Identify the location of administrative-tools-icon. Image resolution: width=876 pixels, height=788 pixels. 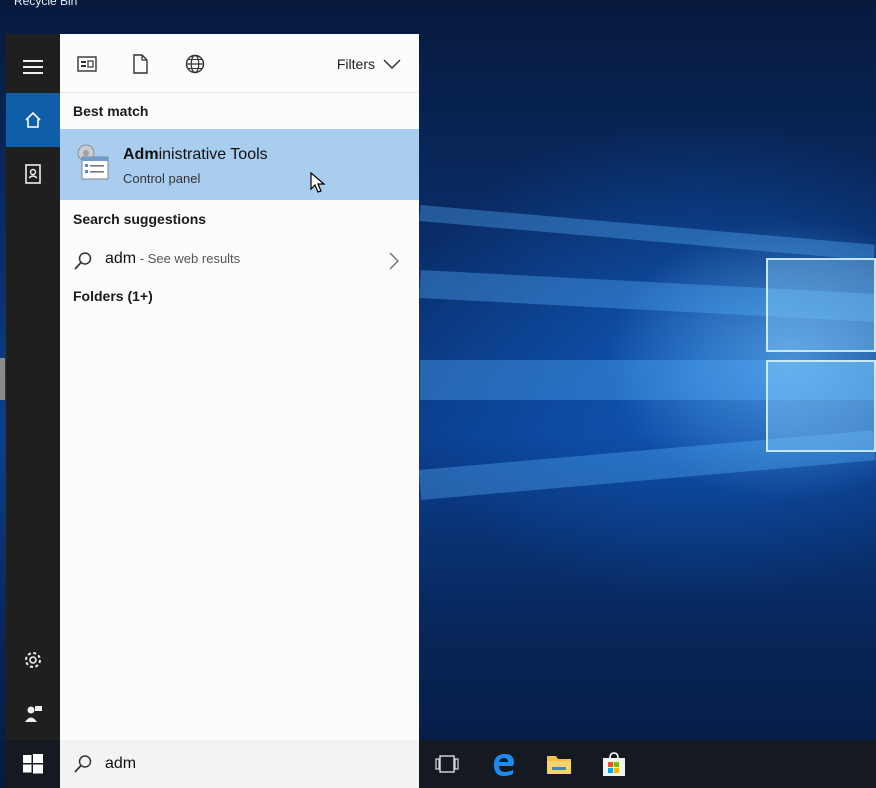
(92, 163).